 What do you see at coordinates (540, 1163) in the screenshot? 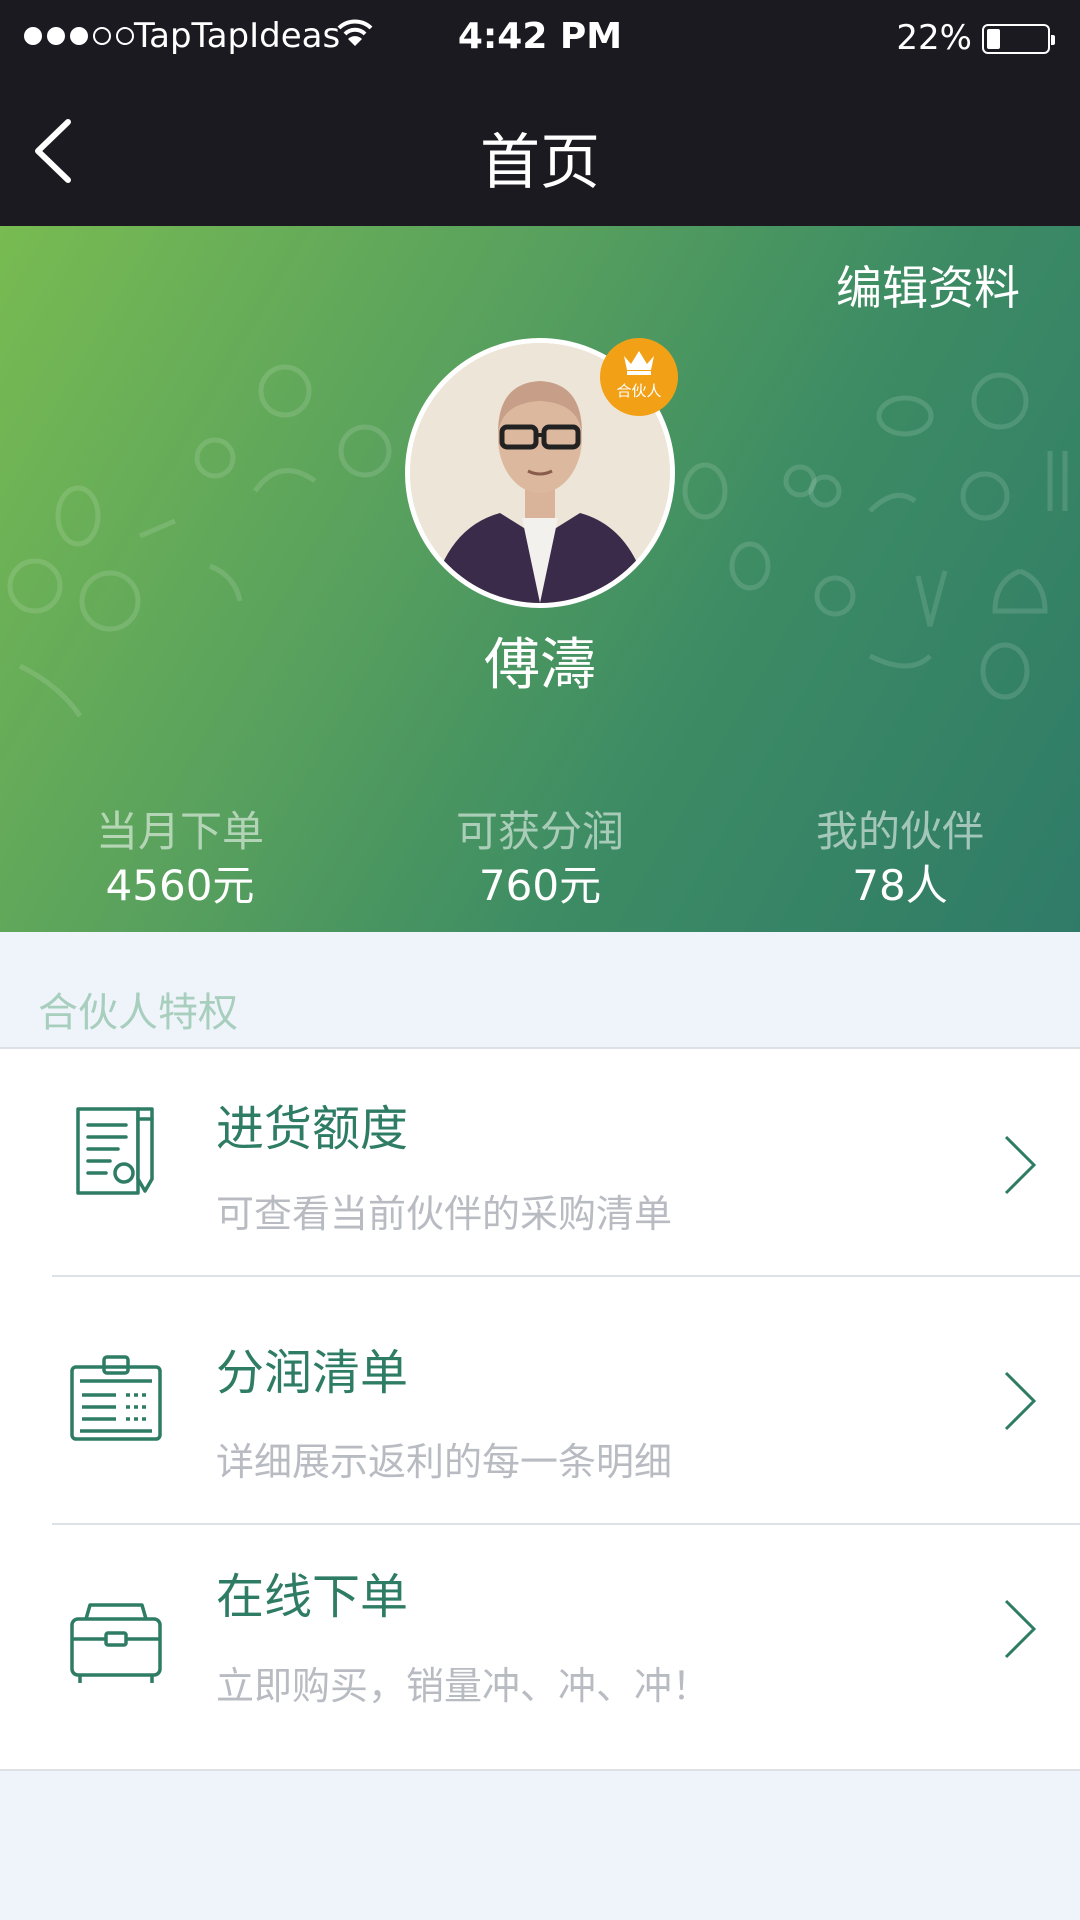
I see `menu-item-purchase-quota: 进货额度 可查看当前伙伴的采购清单` at bounding box center [540, 1163].